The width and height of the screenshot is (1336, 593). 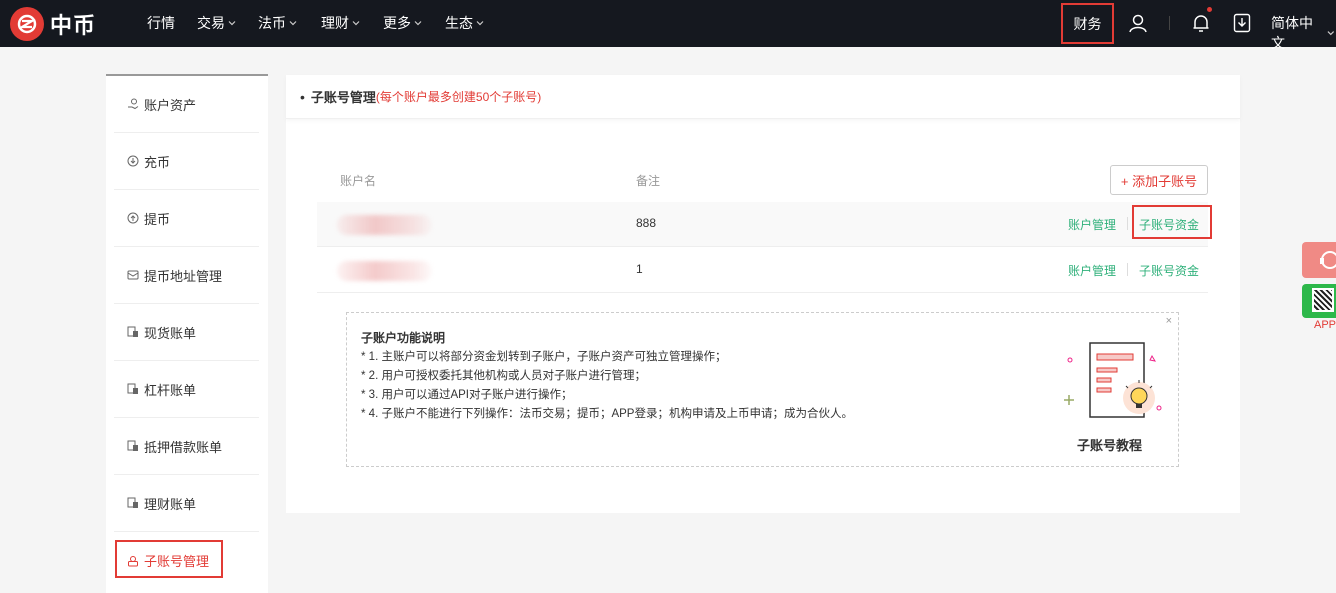 I want to click on row-remark: 888, so click(x=646, y=223).